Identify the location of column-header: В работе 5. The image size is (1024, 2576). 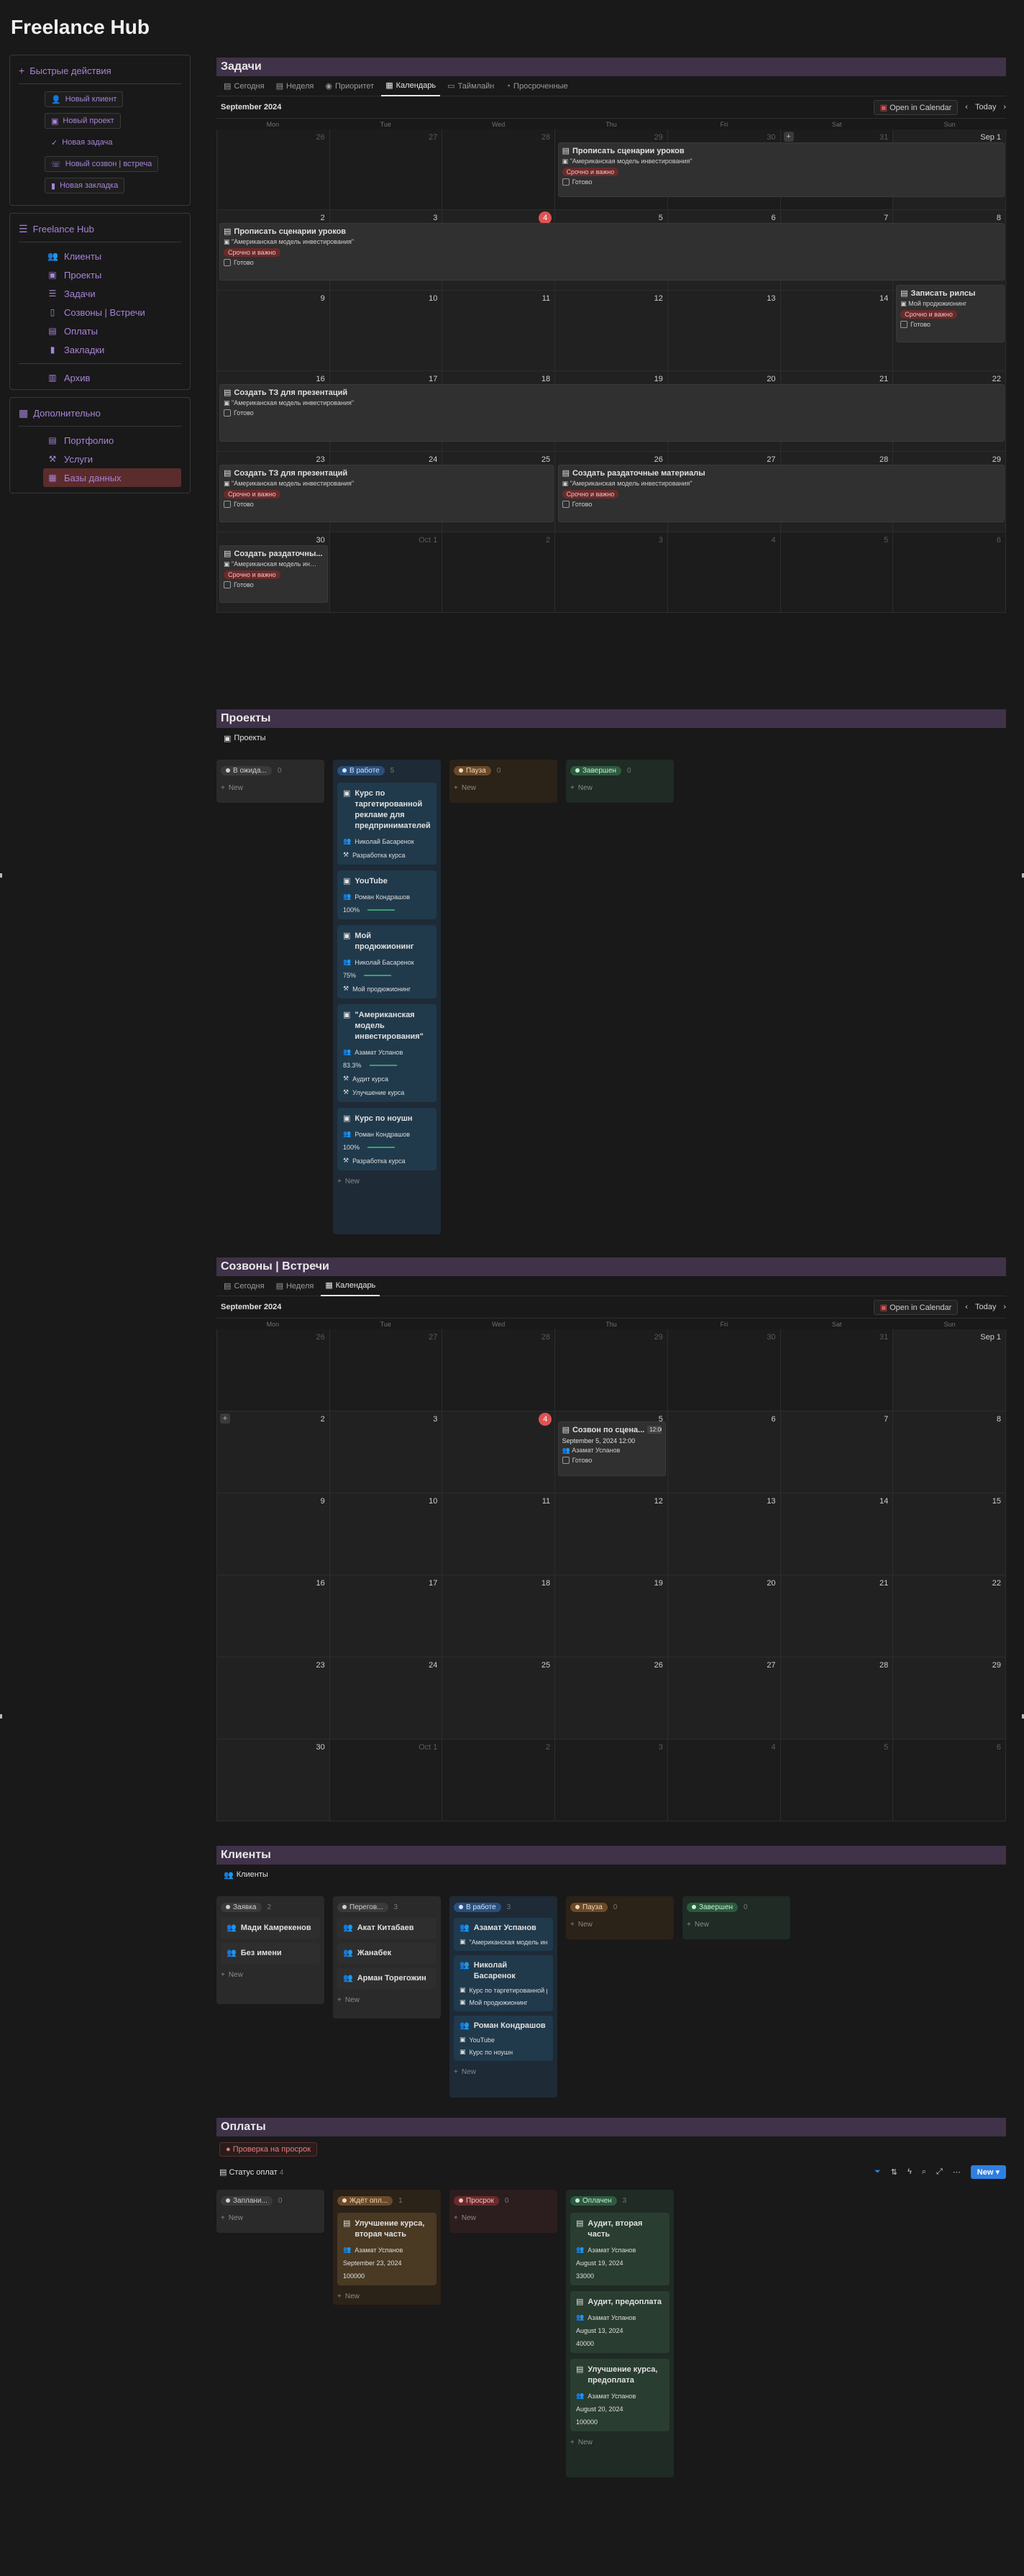
(386, 770).